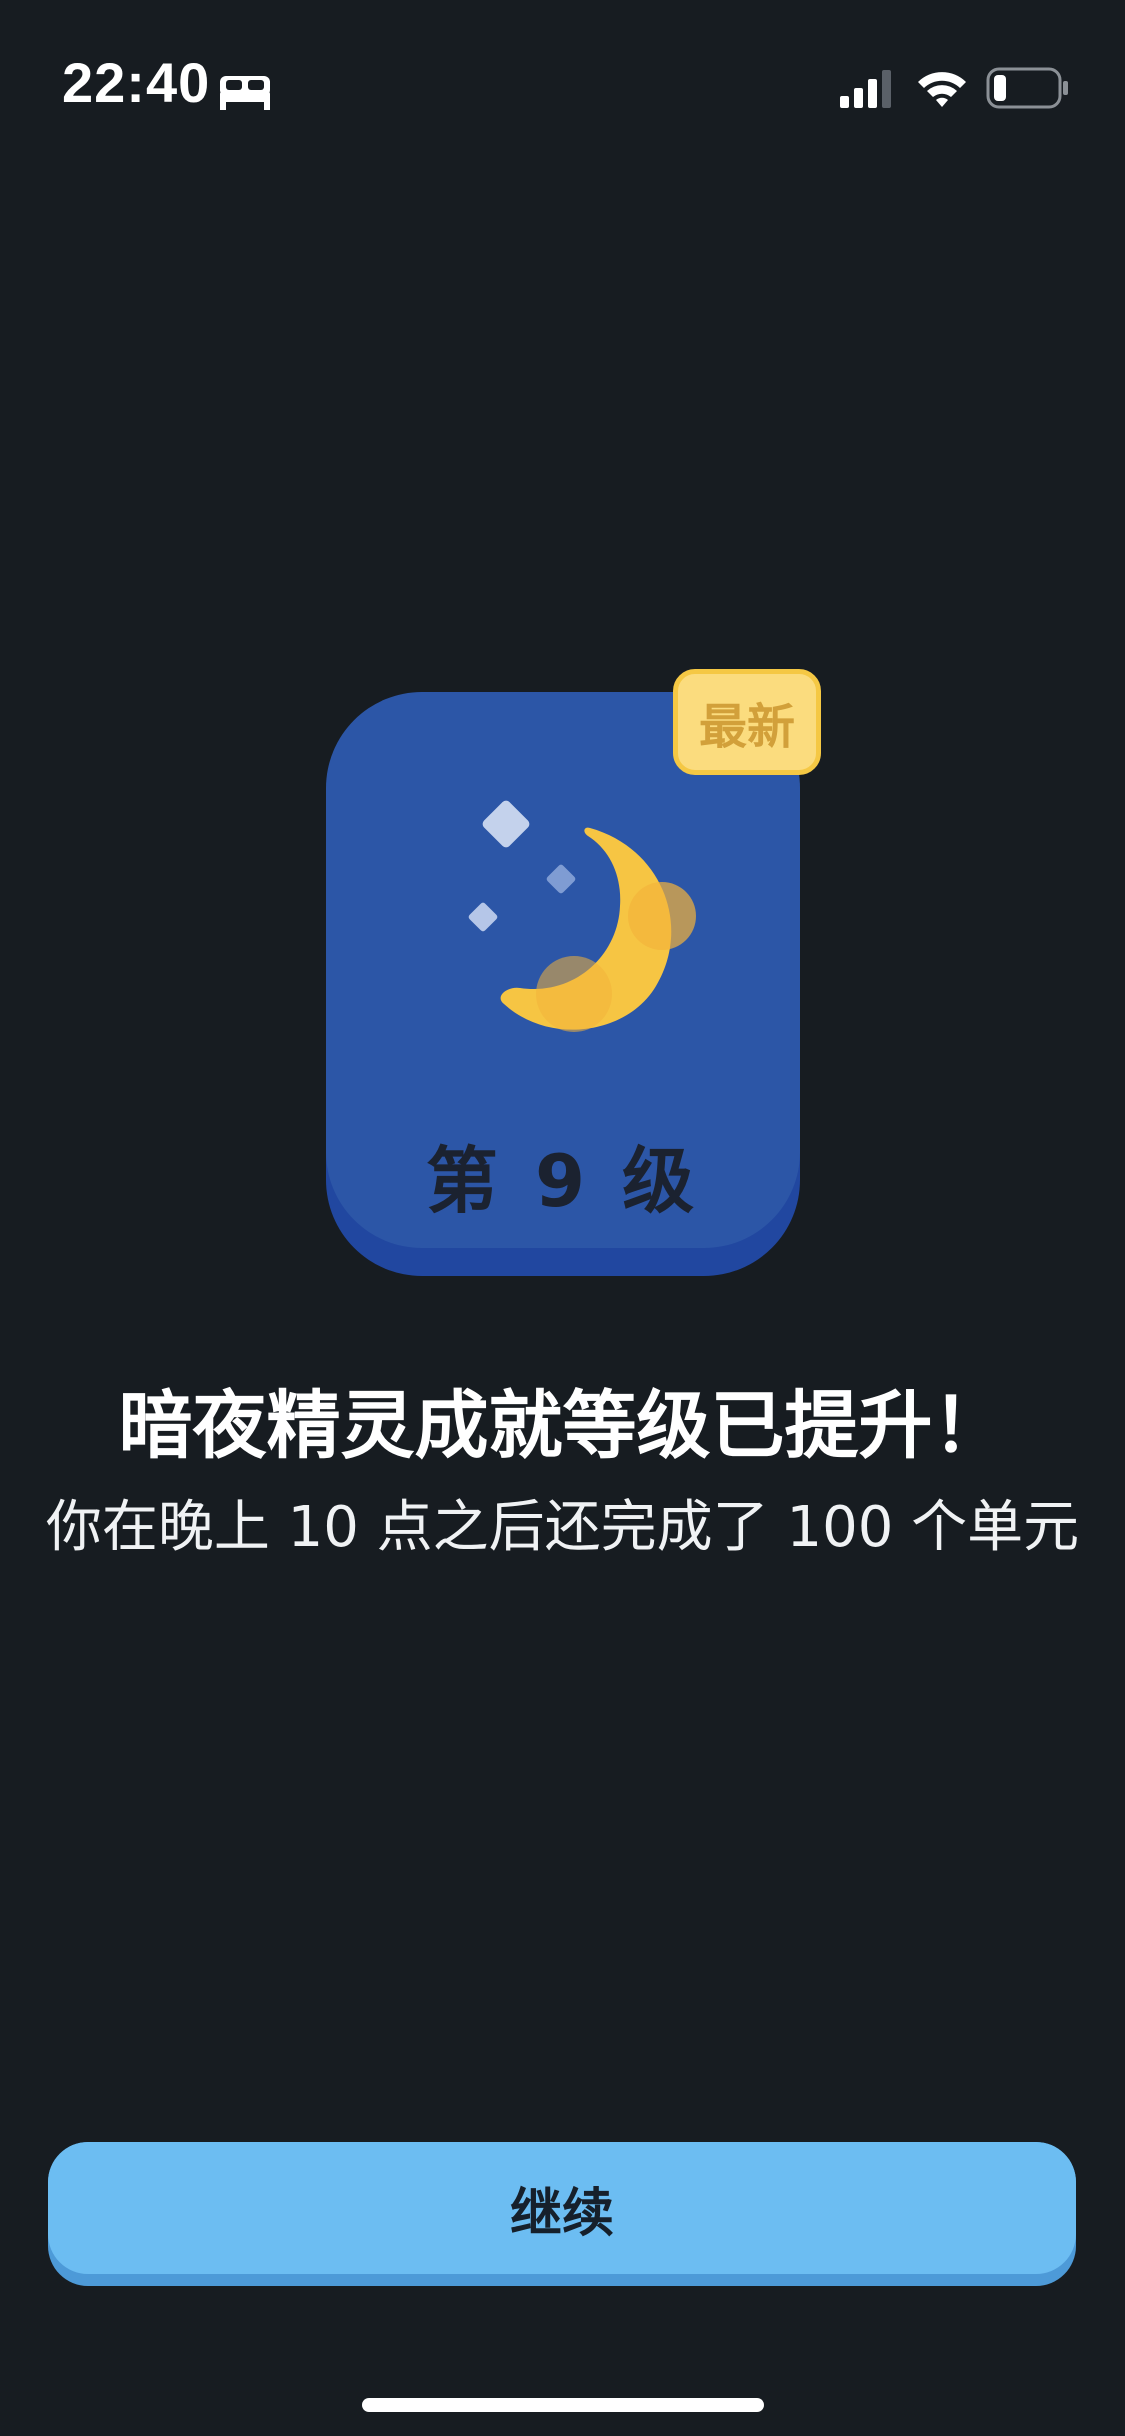 The height and width of the screenshot is (2436, 1125). I want to click on moon-icon, so click(582, 916).